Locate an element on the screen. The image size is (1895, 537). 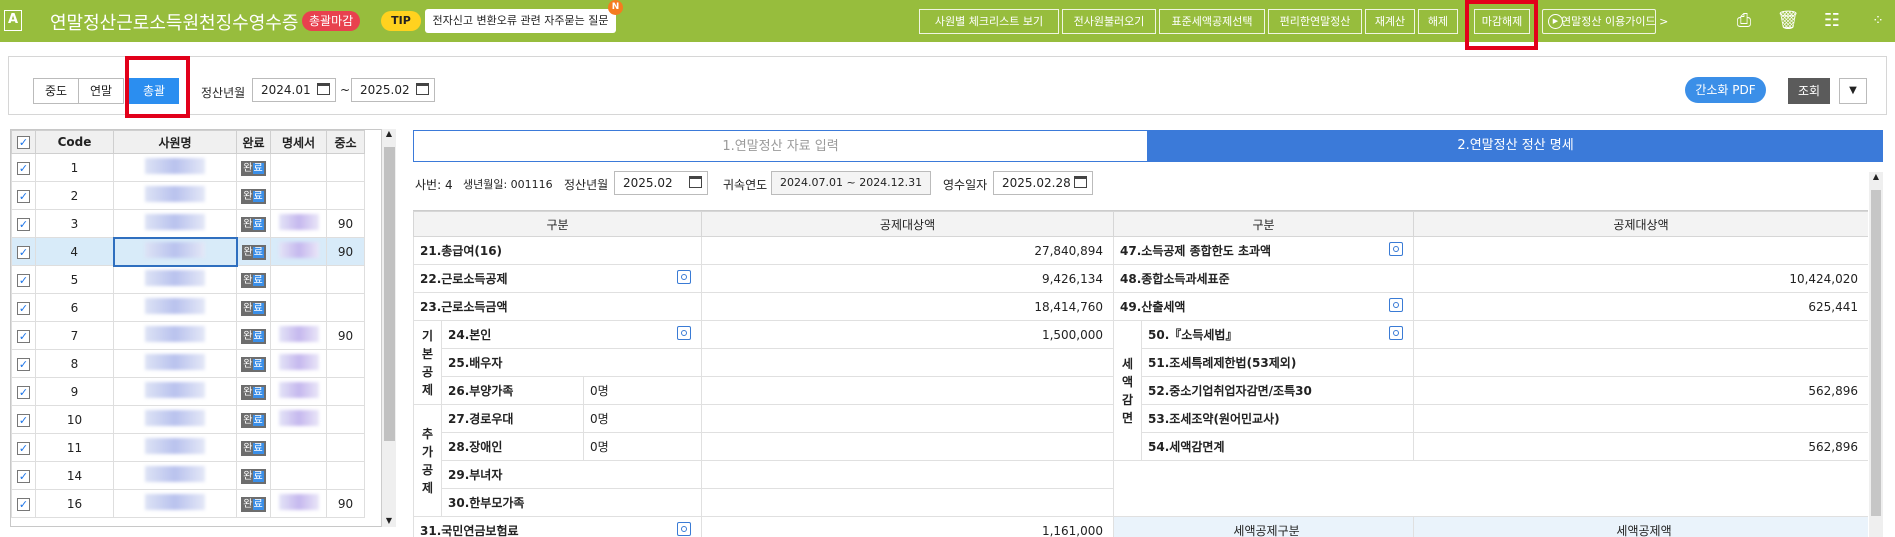
col-done: 완료 is located at coordinates (253, 142).